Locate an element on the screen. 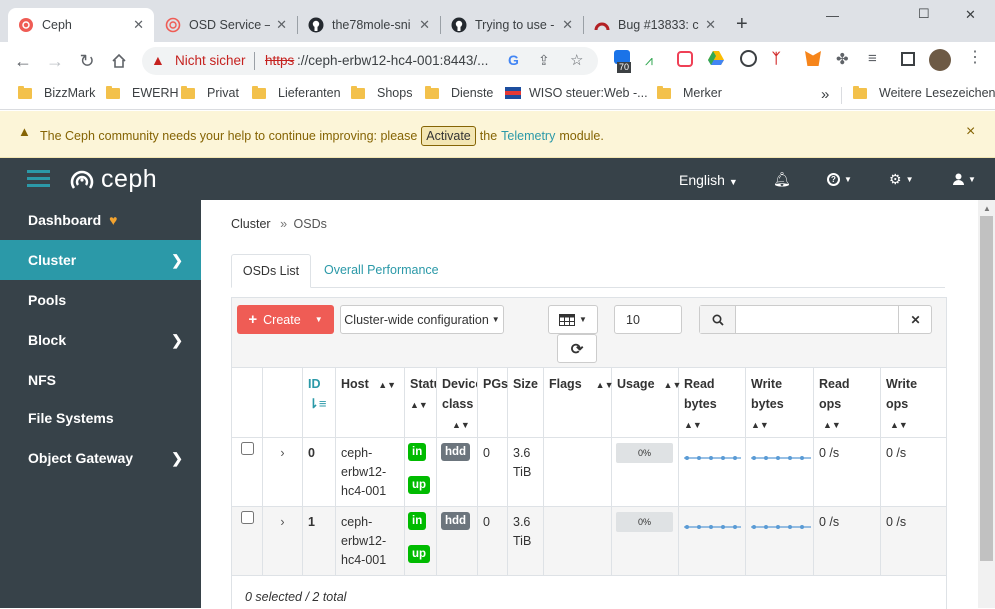 The image size is (995, 609). playlist-icon: ≡ is located at coordinates (872, 58).